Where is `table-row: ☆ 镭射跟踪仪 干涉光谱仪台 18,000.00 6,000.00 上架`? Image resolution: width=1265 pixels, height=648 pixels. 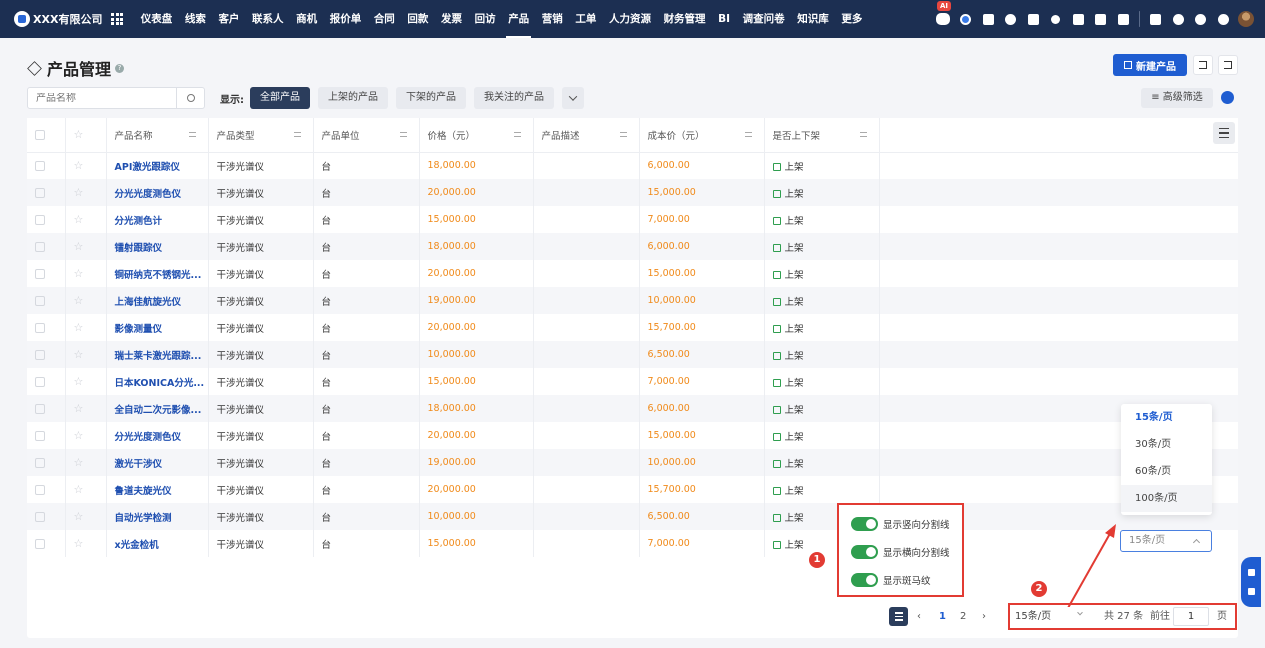 table-row: ☆ 镭射跟踪仪 干涉光谱仪台 18,000.00 6,000.00 上架 is located at coordinates (632, 246).